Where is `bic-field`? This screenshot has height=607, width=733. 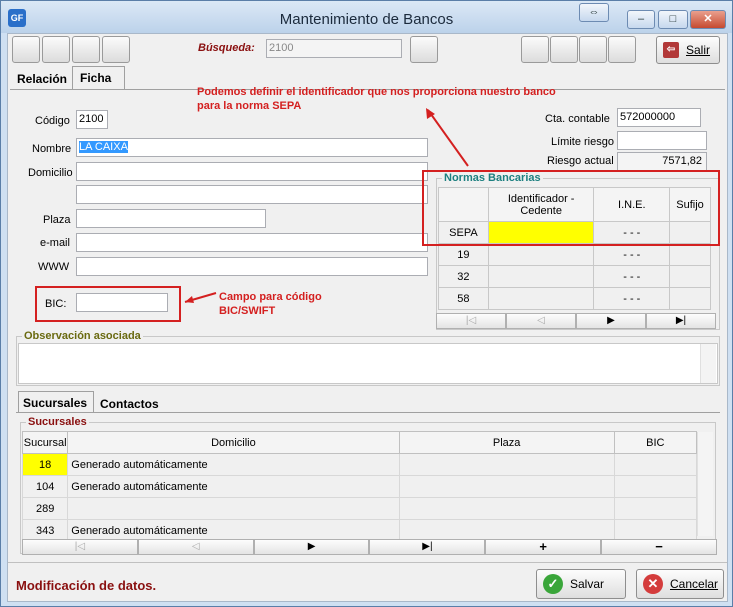 bic-field is located at coordinates (122, 302).